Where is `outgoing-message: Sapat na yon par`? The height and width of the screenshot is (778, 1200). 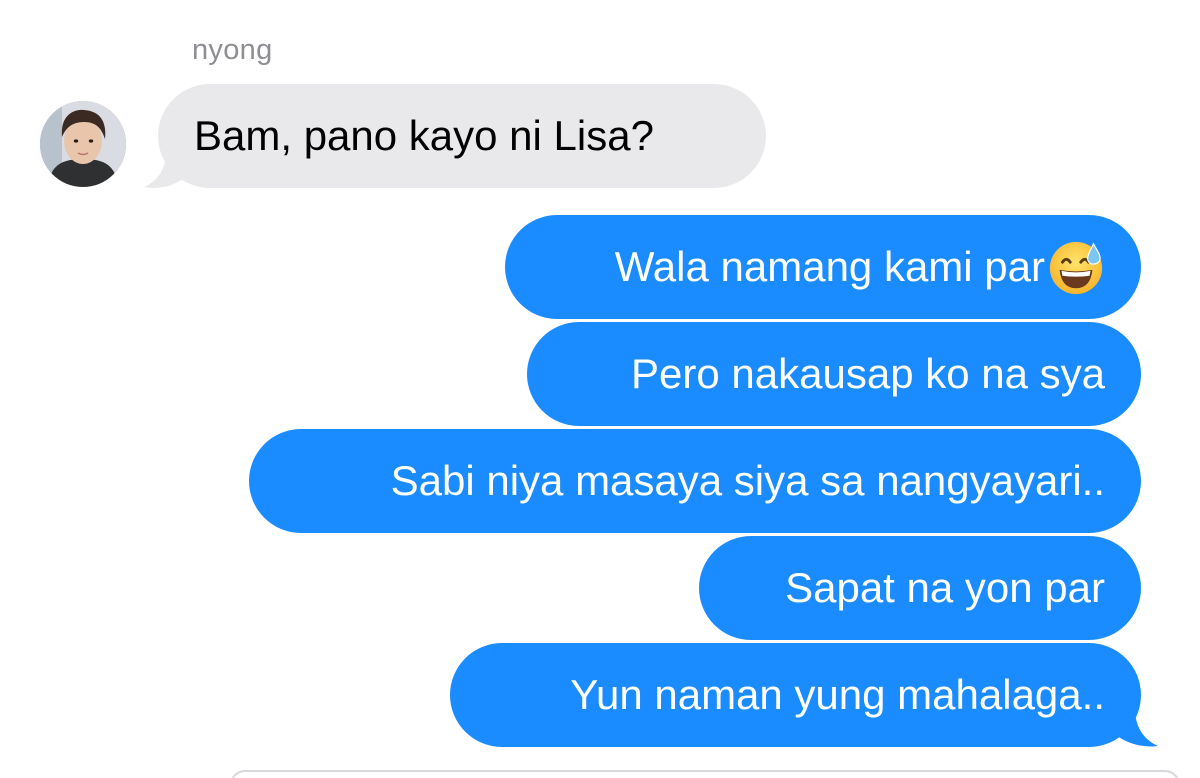 outgoing-message: Sapat na yon par is located at coordinates (920, 588).